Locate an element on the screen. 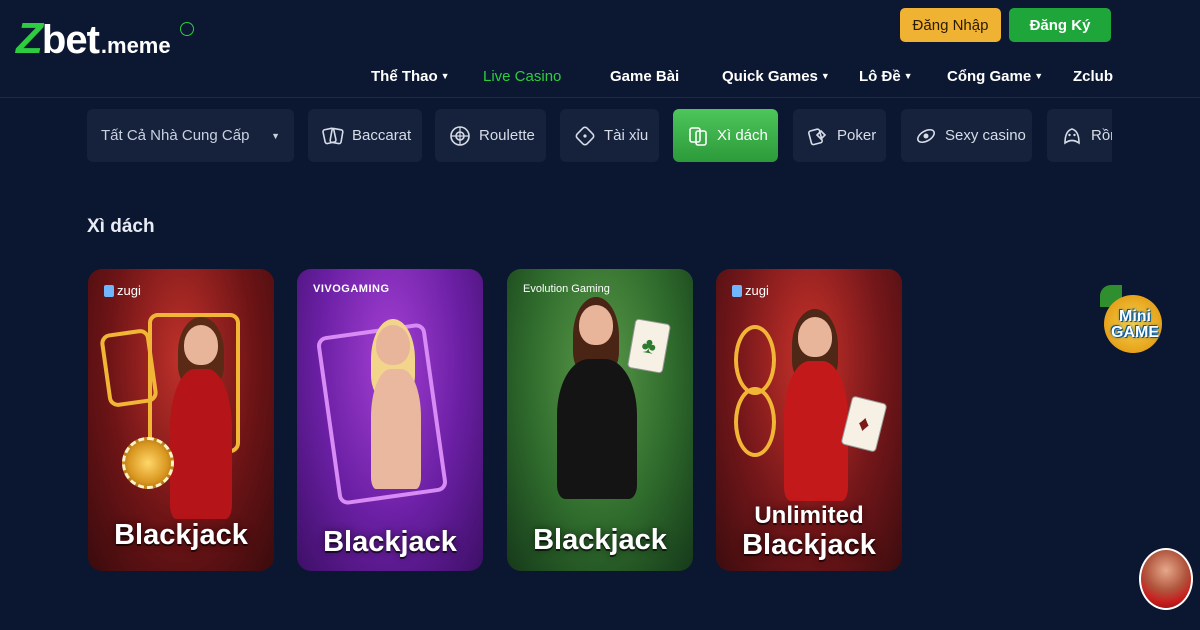  nav-label: Zclub is located at coordinates (1093, 76).